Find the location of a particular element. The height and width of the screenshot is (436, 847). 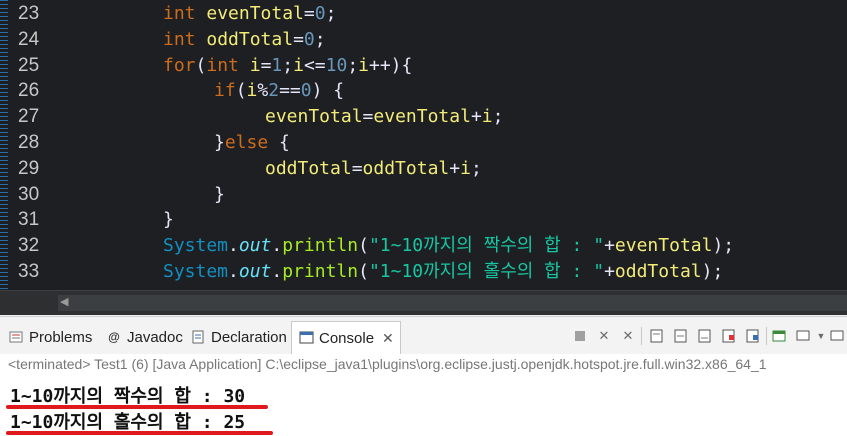

code-token: ); is located at coordinates (712, 271).